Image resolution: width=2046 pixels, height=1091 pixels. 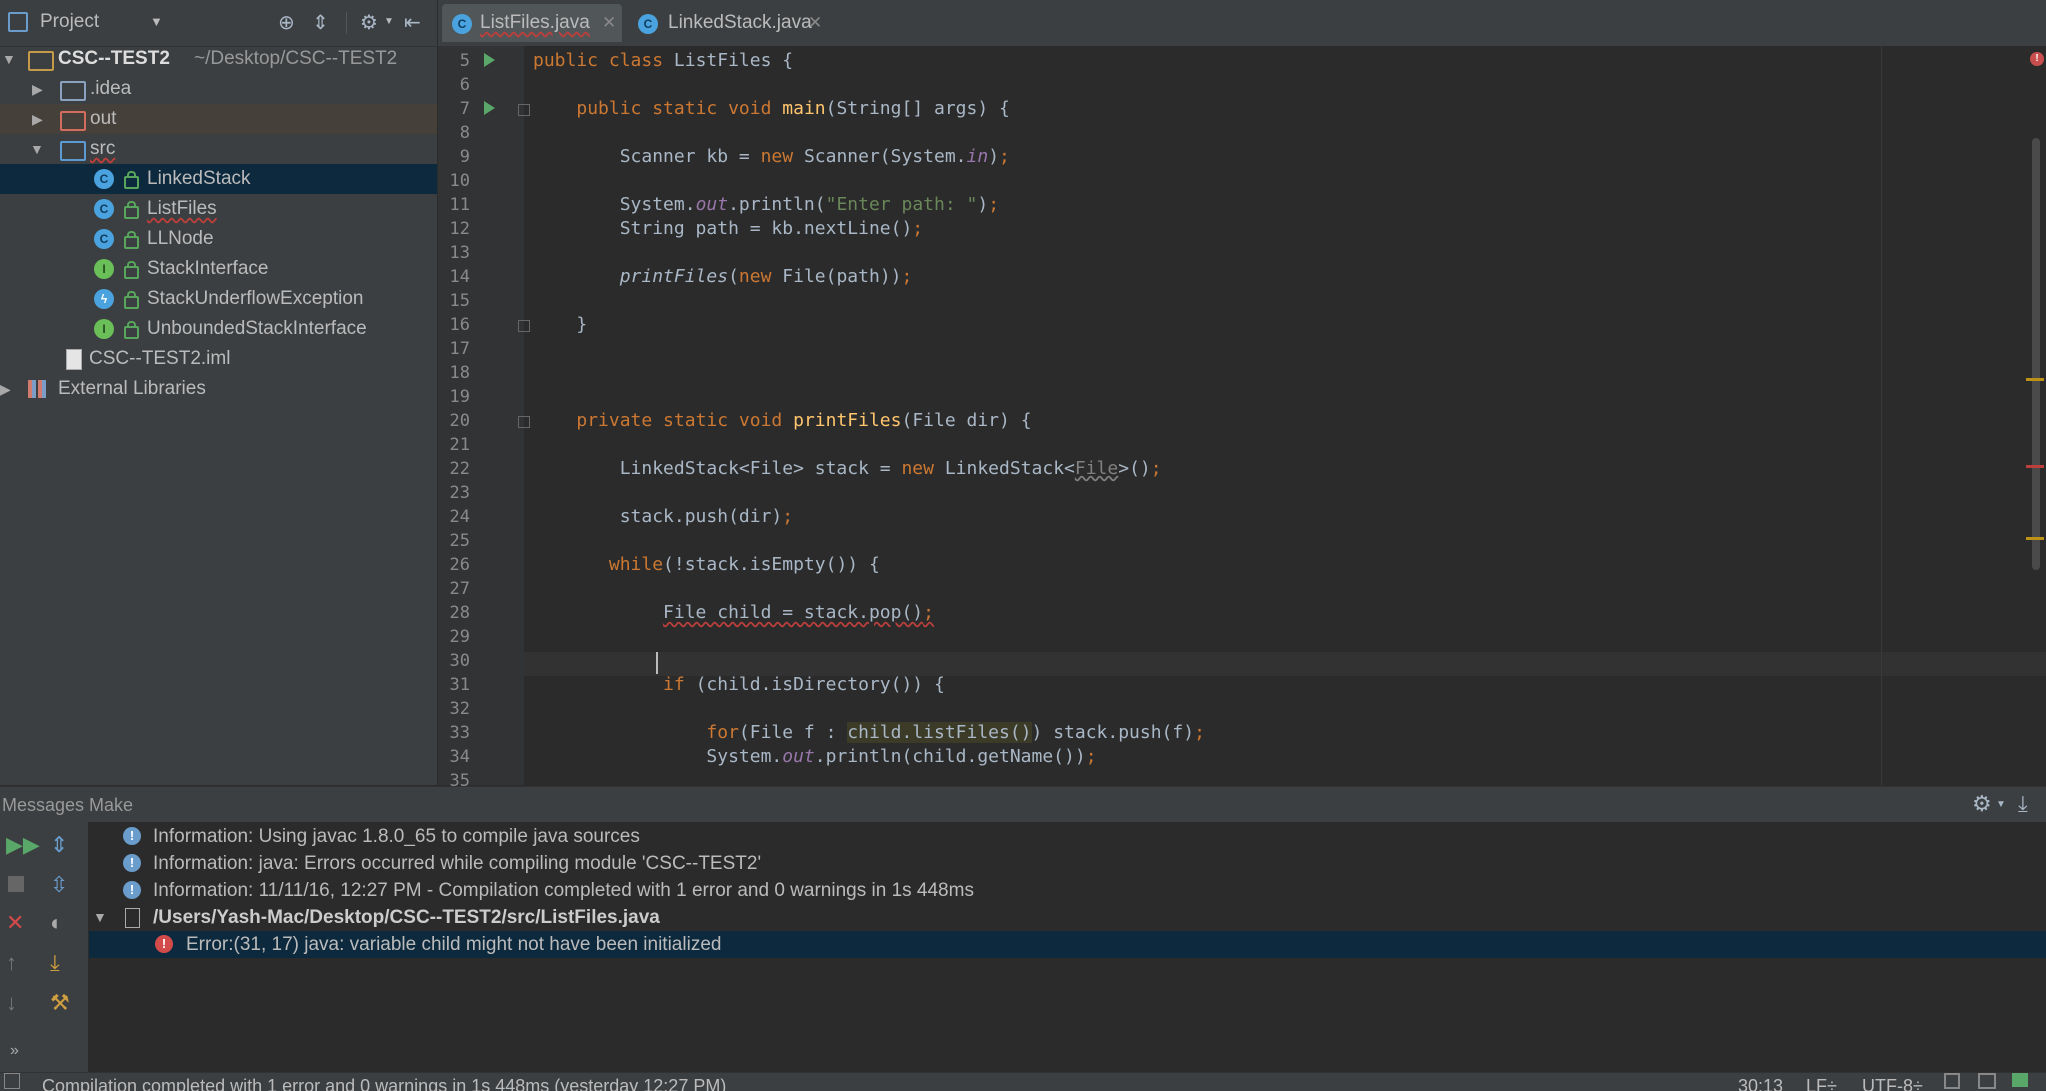 I want to click on status-panel-icon, so click(x=12, y=1081).